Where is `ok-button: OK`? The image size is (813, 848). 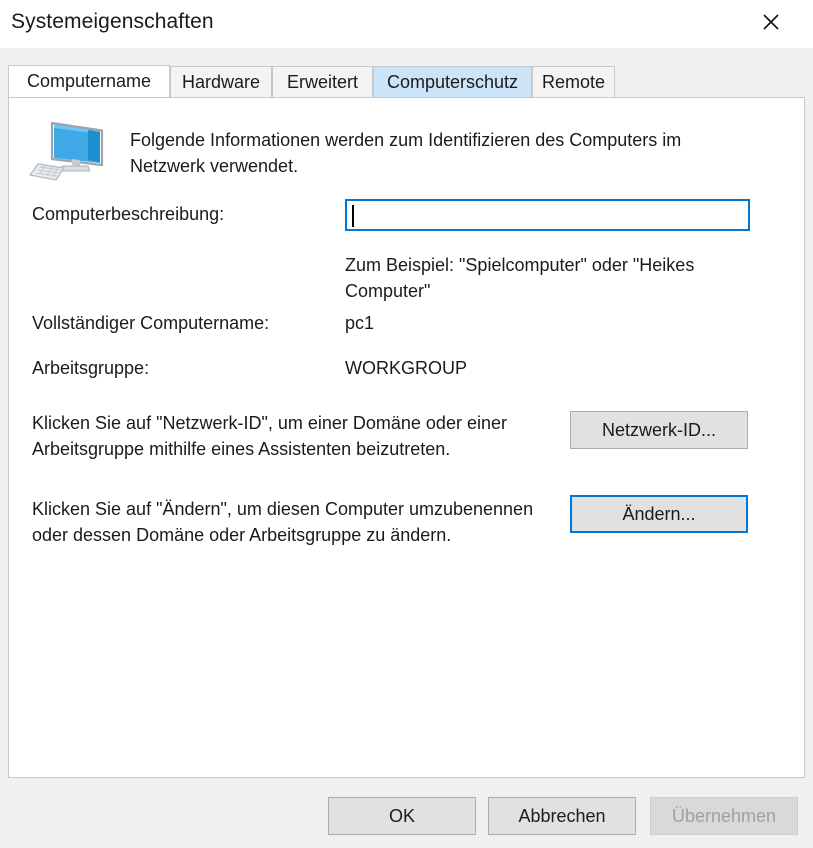
ok-button: OK is located at coordinates (402, 816).